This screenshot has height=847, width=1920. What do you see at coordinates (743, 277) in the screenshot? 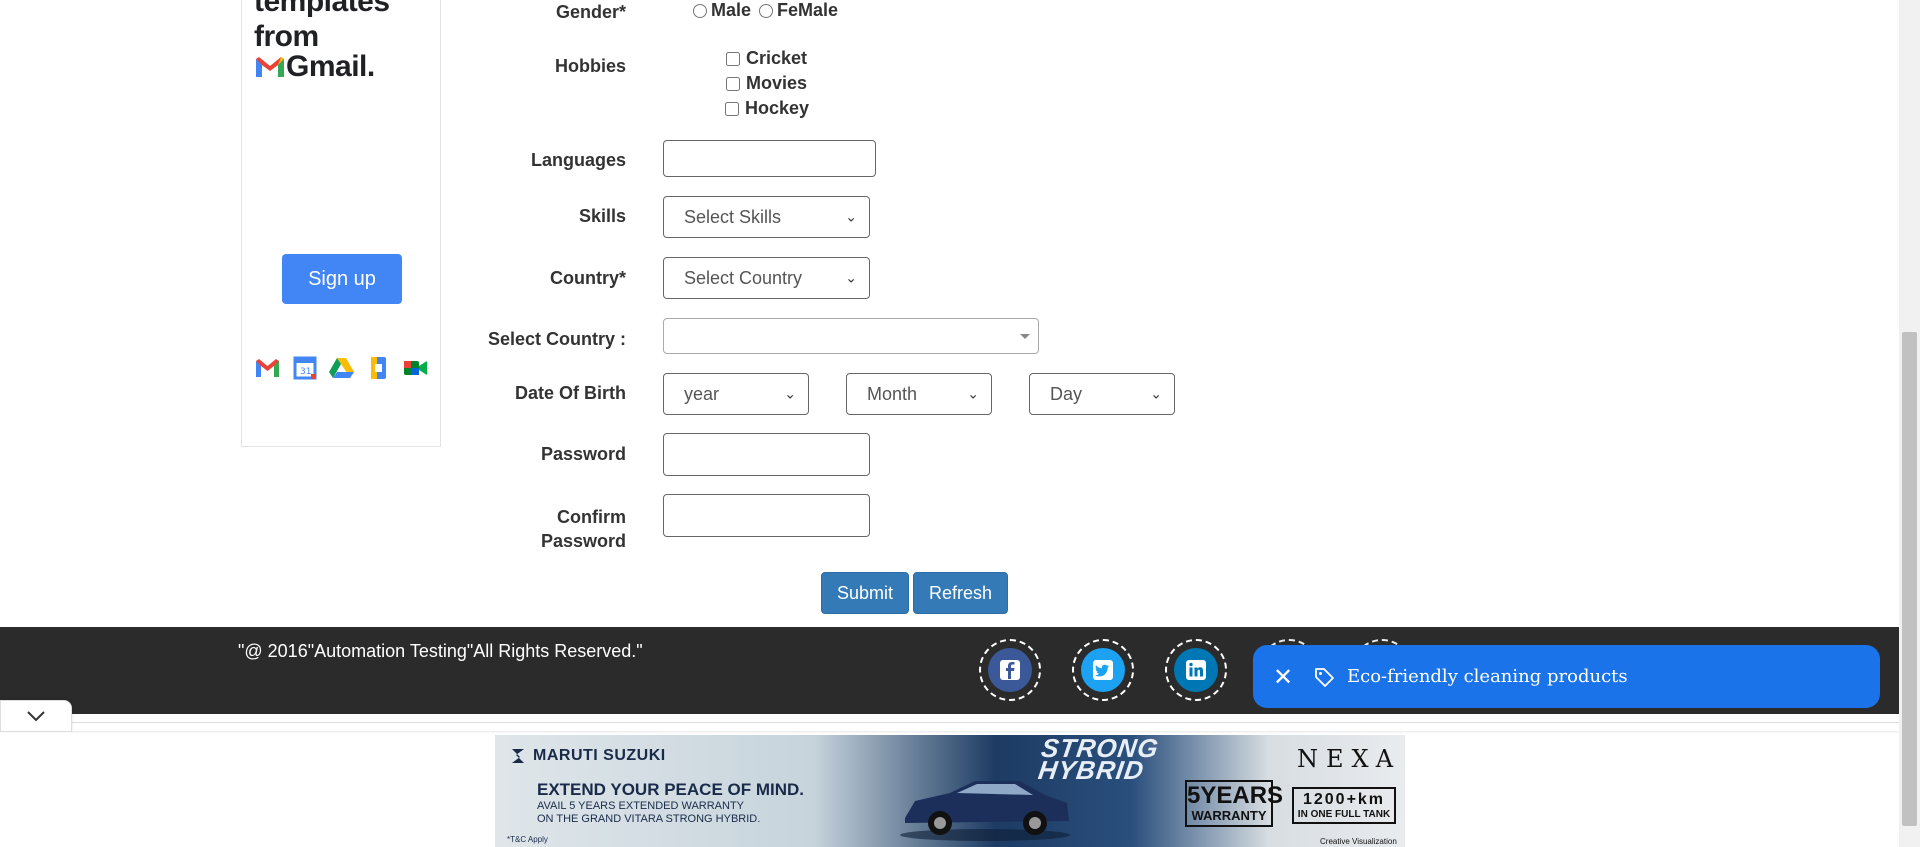
I see `country-selected-value: Select Country` at bounding box center [743, 277].